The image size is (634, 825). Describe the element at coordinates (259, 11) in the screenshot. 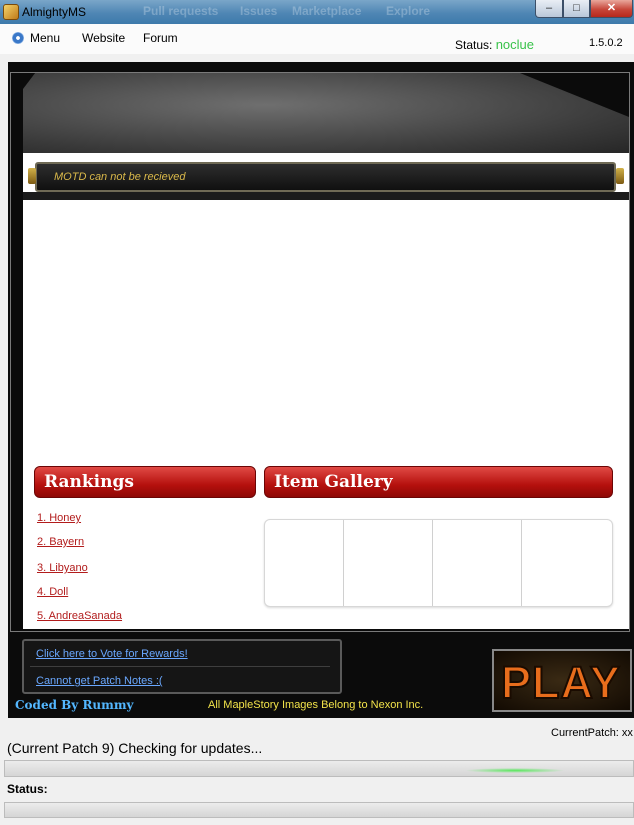

I see `ghost-tab: Issues` at that location.